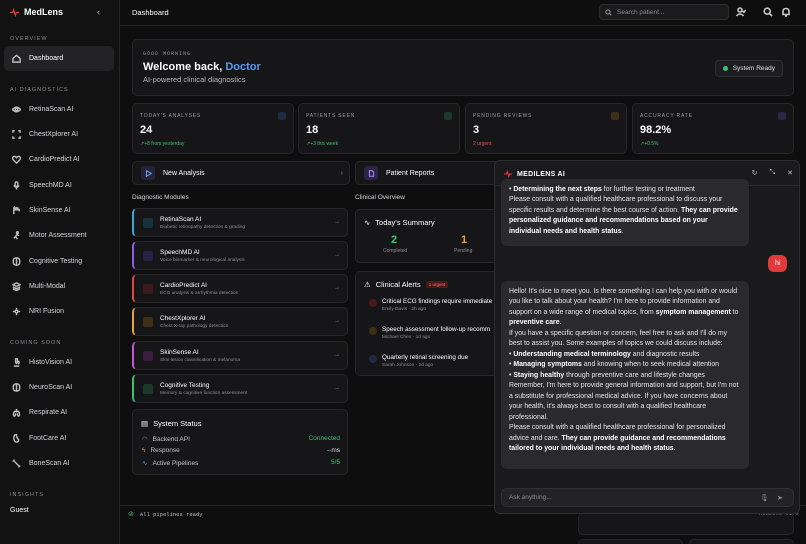 The height and width of the screenshot is (544, 806). Describe the element at coordinates (185, 385) in the screenshot. I see `module-title: Cognitive Testing` at that location.